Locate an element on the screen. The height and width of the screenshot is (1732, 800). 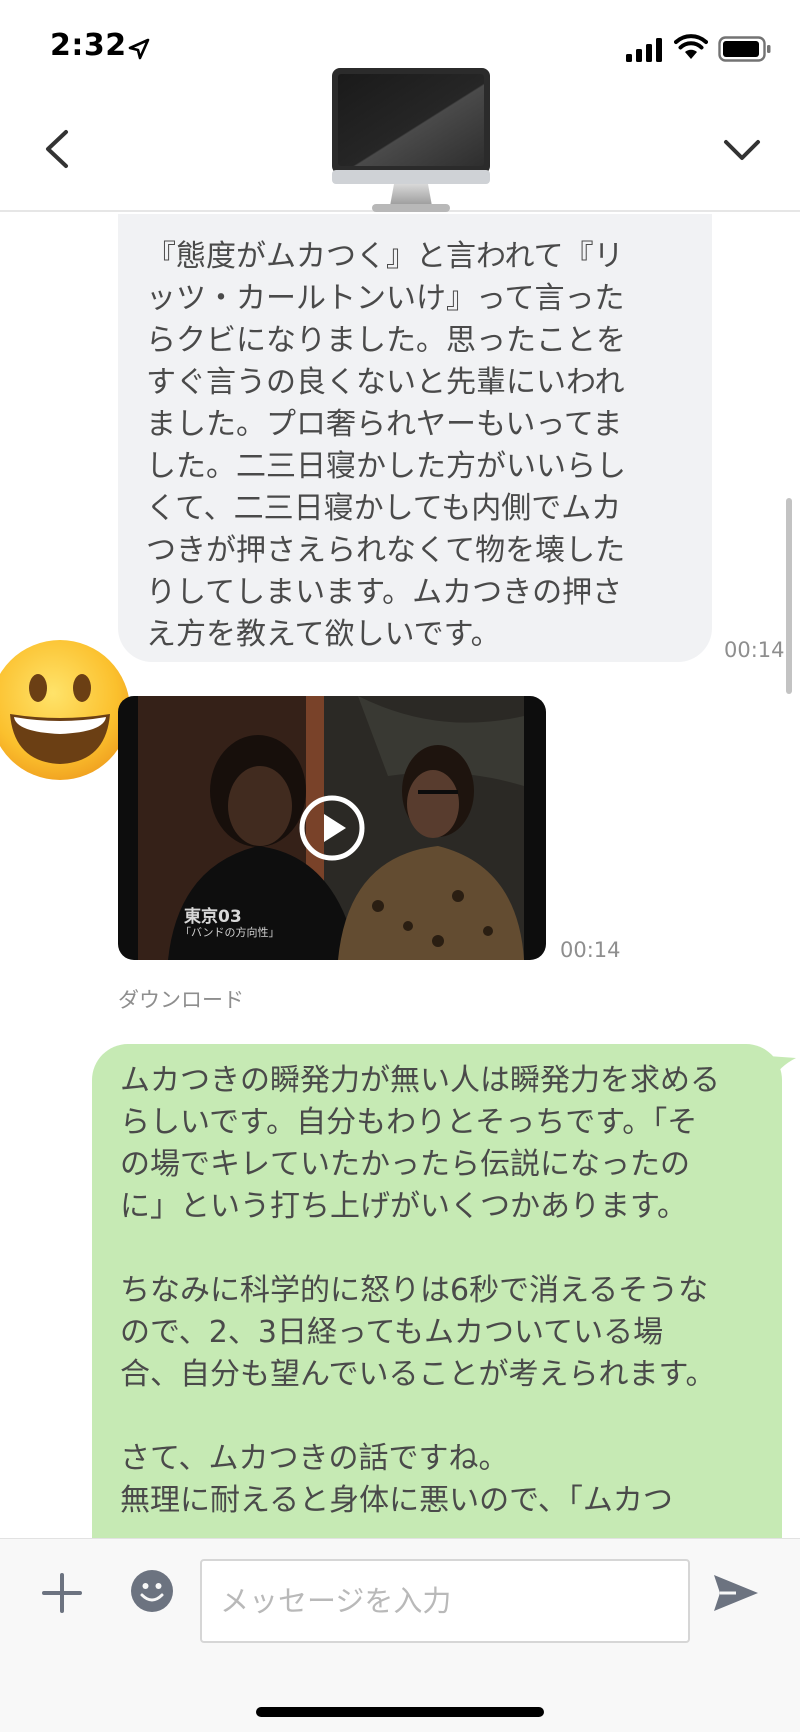
emoji-icon is located at coordinates (152, 1591).